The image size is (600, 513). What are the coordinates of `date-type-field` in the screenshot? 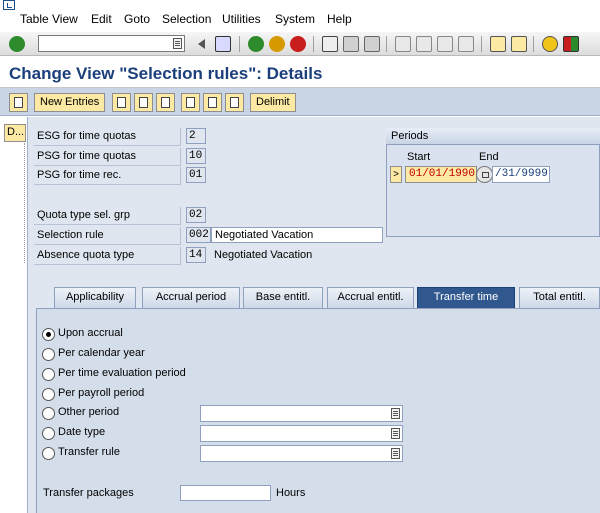 It's located at (301, 433).